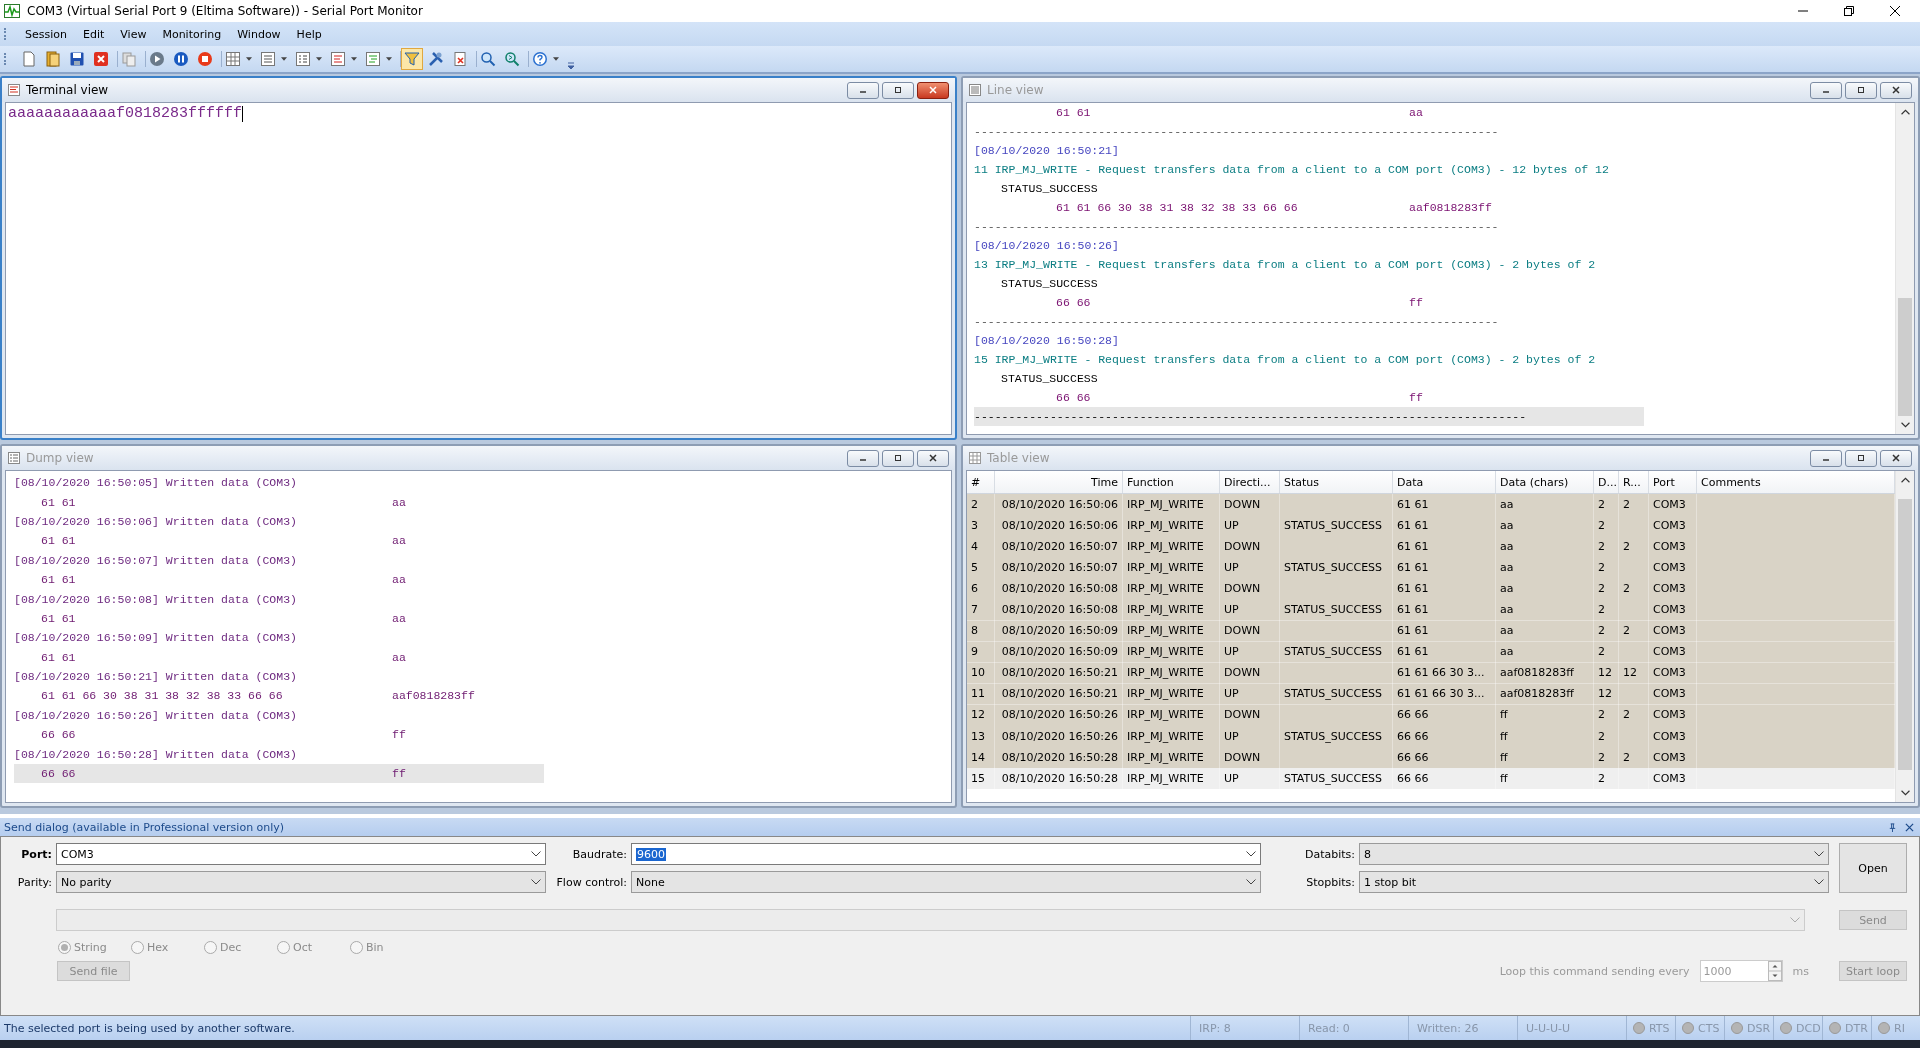 The height and width of the screenshot is (1048, 1920). Describe the element at coordinates (14, 458) in the screenshot. I see `dump-icon` at that location.